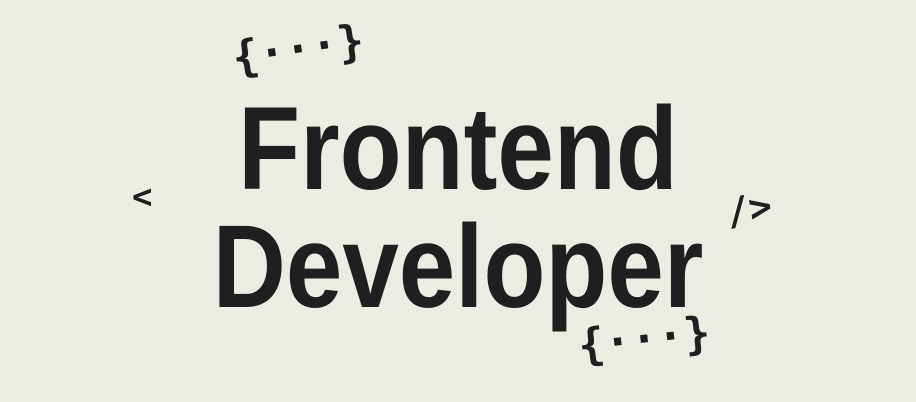 The width and height of the screenshot is (916, 402). Describe the element at coordinates (644, 339) in the screenshot. I see `code-brace-bottom: {···}` at that location.